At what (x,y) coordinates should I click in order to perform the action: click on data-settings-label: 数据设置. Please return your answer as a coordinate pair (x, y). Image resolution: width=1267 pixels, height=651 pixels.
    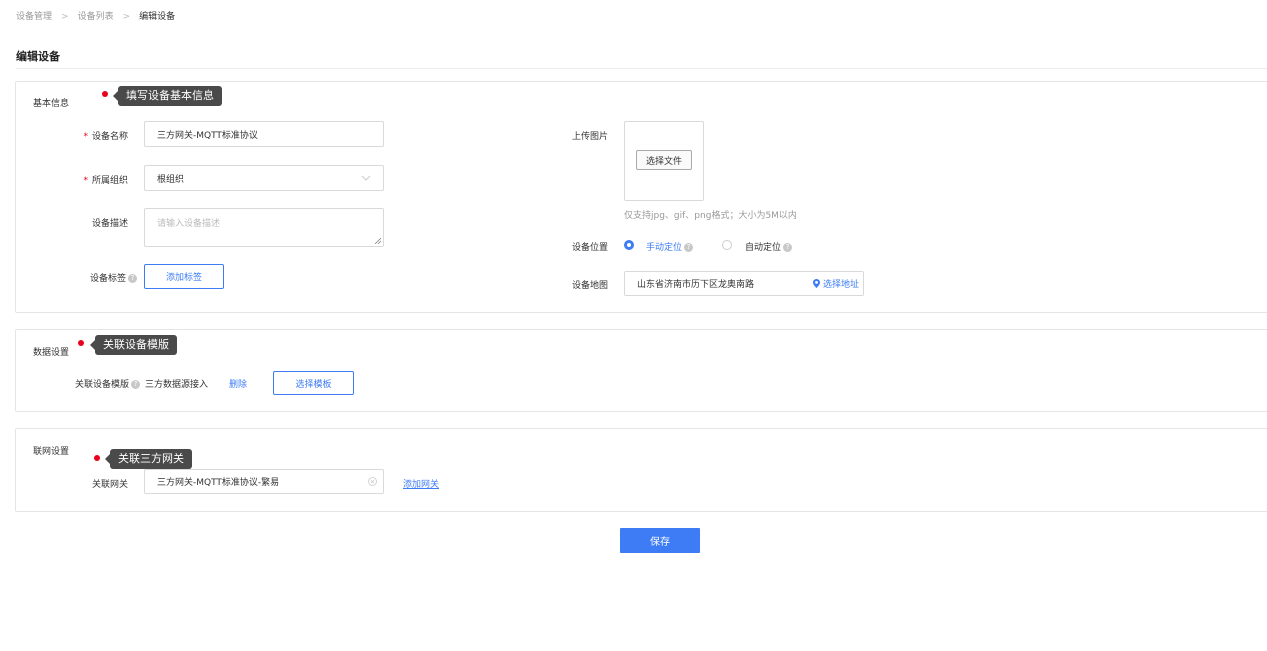
    Looking at the image, I should click on (51, 353).